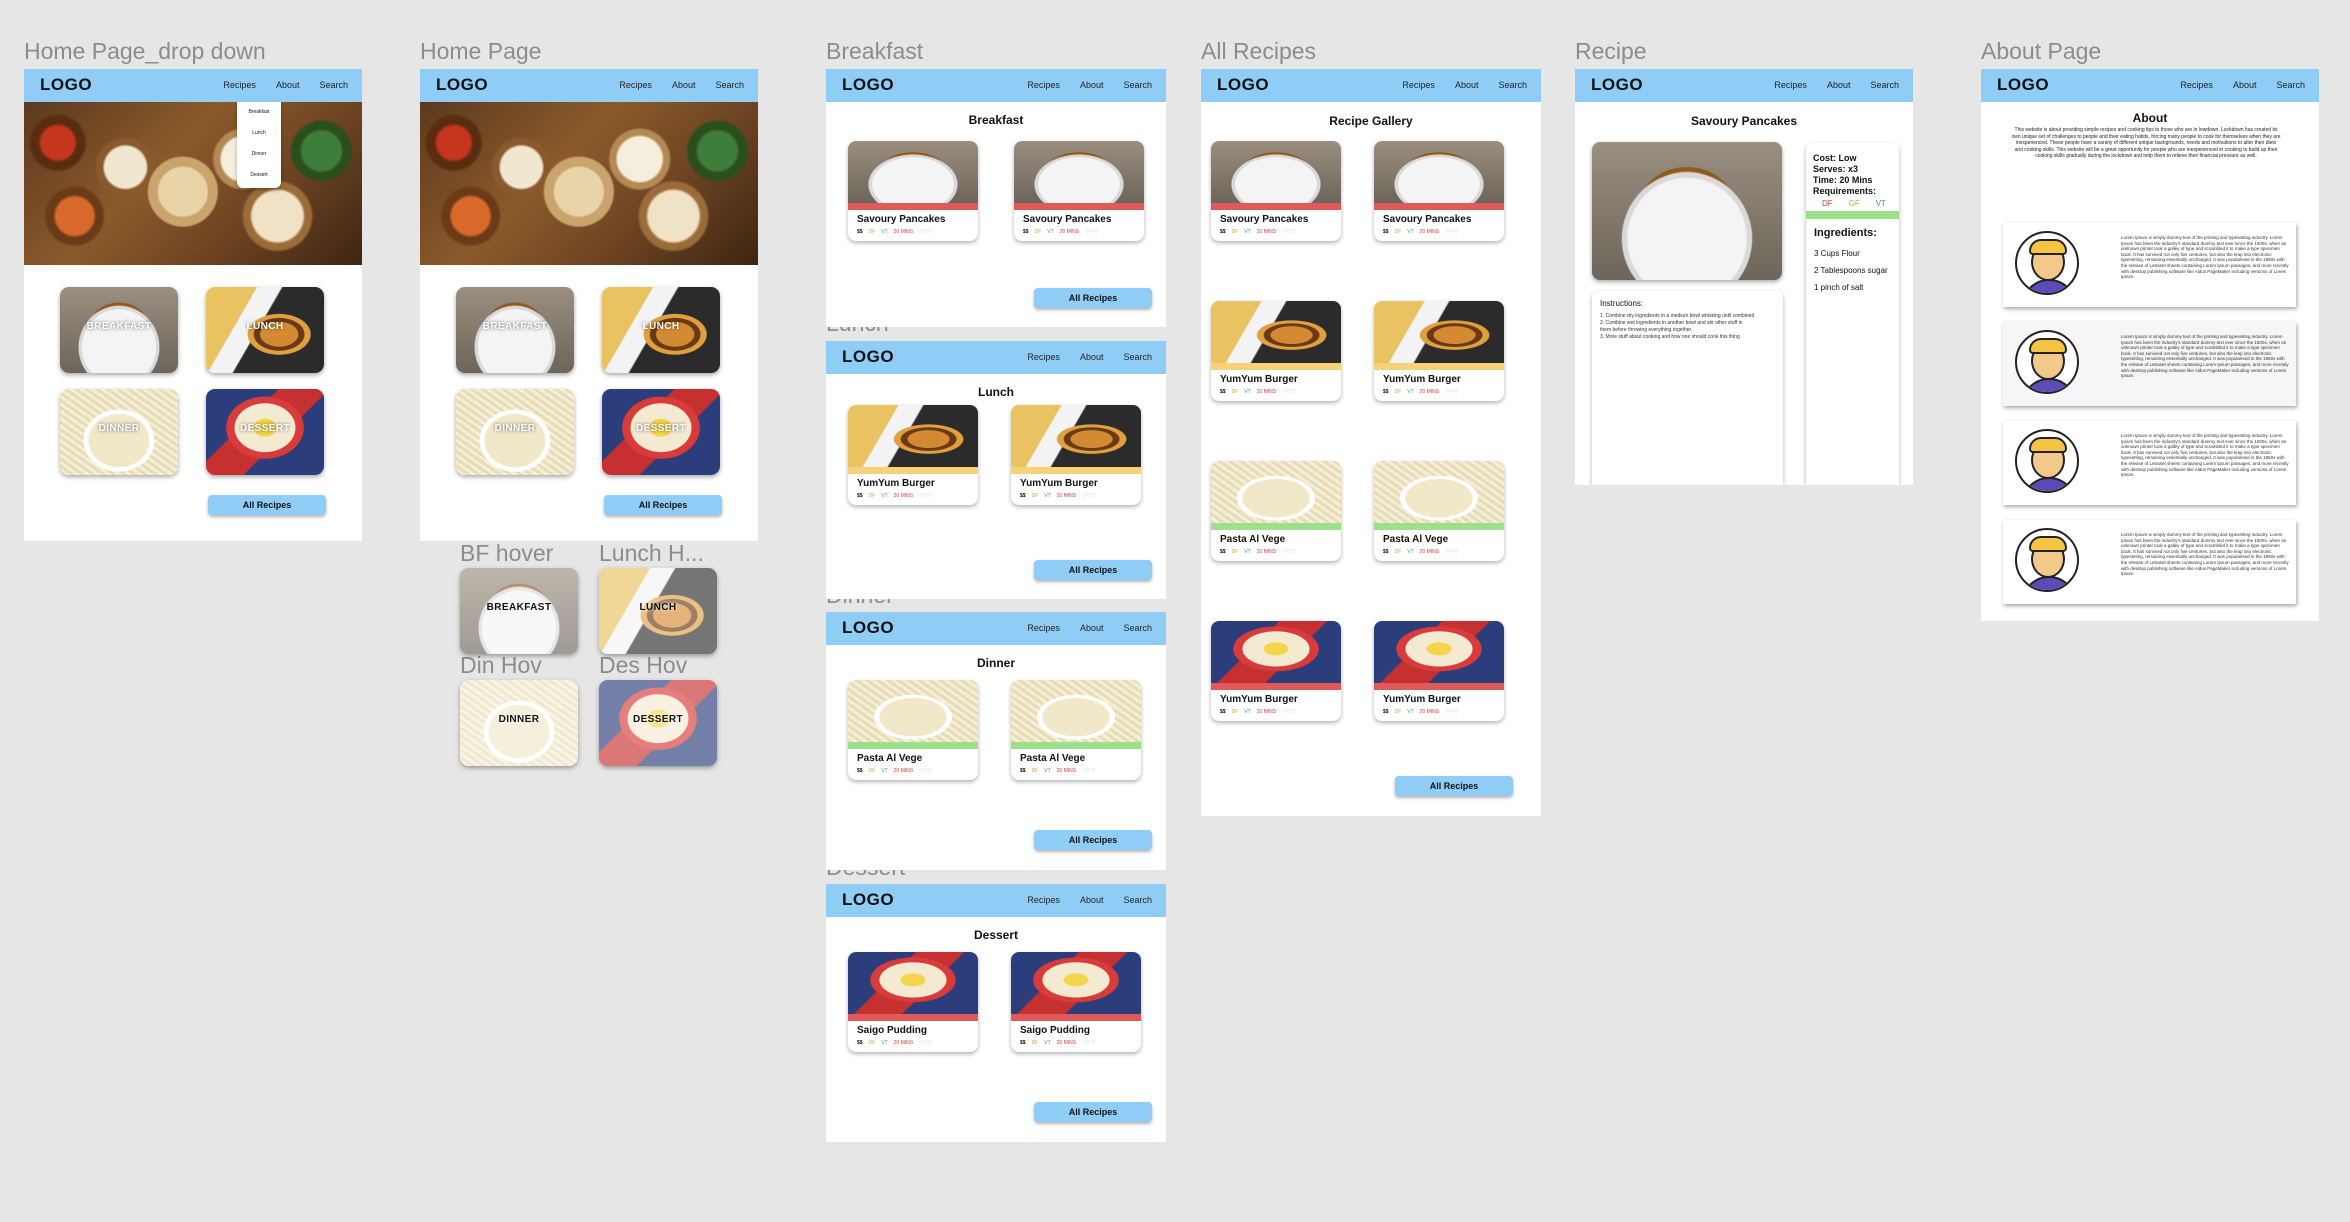 This screenshot has width=2350, height=1222. What do you see at coordinates (1026, 232) in the screenshot?
I see `tag-price: $$` at bounding box center [1026, 232].